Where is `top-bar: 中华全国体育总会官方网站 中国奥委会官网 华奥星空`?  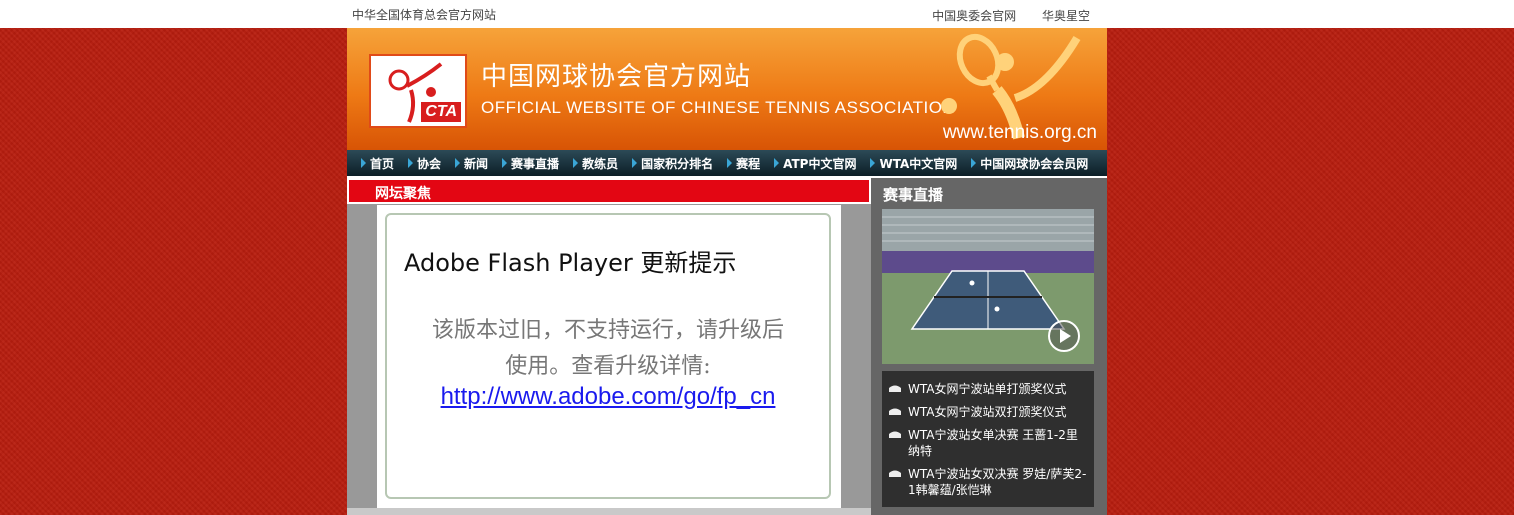 top-bar: 中华全国体育总会官方网站 中国奥委会官网 华奥星空 is located at coordinates (757, 14).